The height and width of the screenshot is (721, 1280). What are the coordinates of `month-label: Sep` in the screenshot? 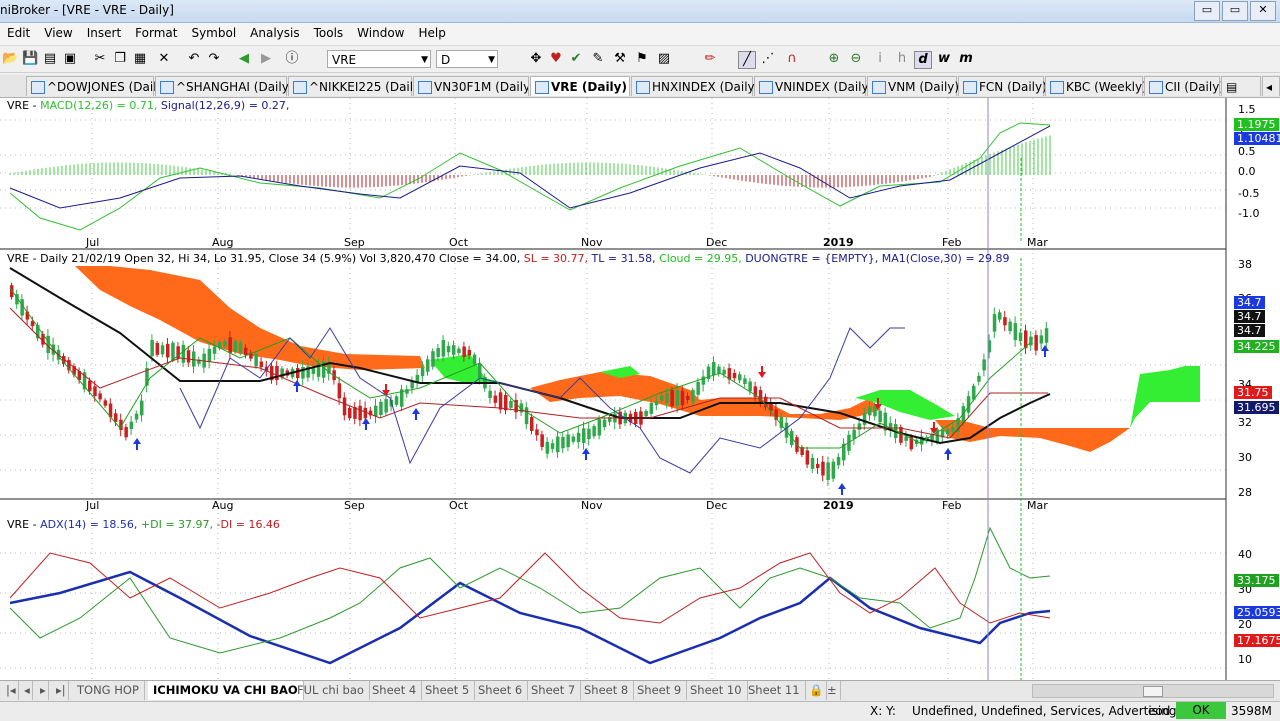 It's located at (354, 505).